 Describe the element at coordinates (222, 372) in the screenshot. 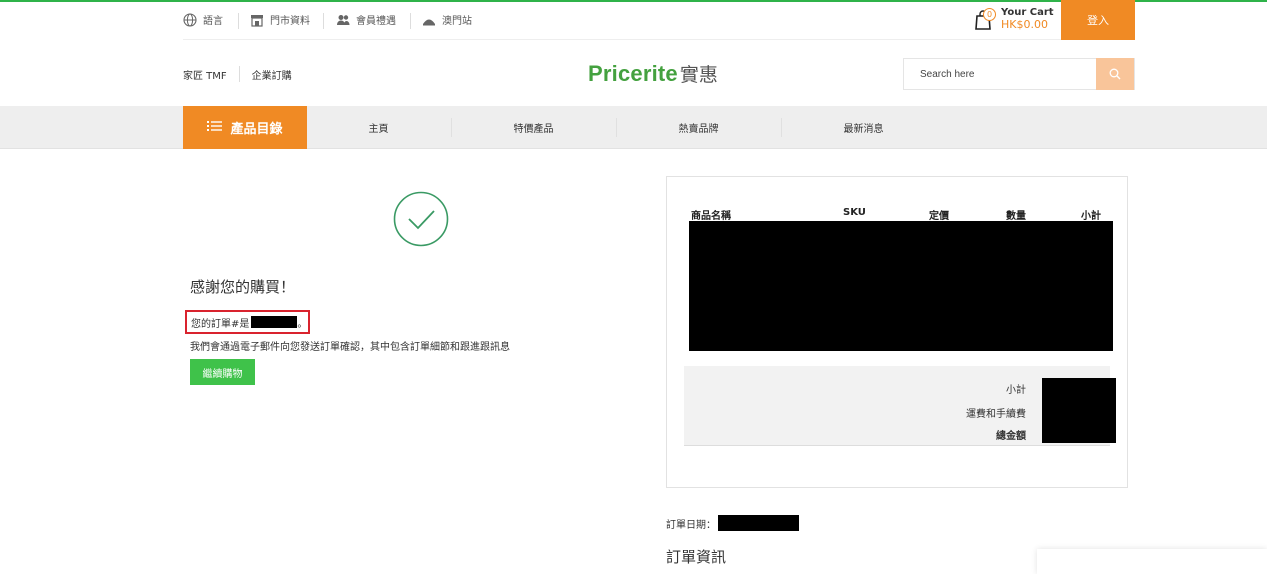

I see `continue-shopping-button: 繼續購物` at that location.